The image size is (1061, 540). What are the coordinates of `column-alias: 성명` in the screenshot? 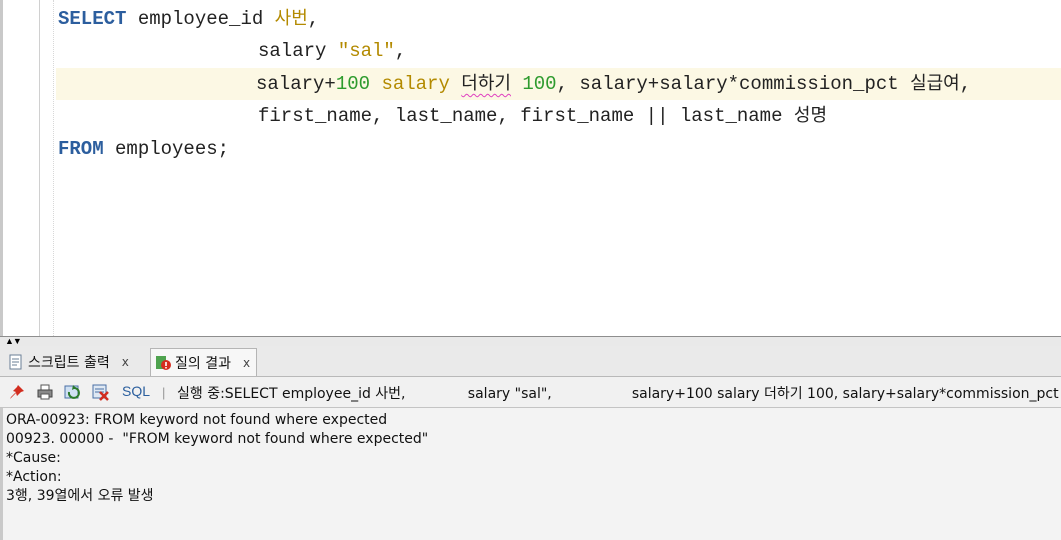 It's located at (810, 115).